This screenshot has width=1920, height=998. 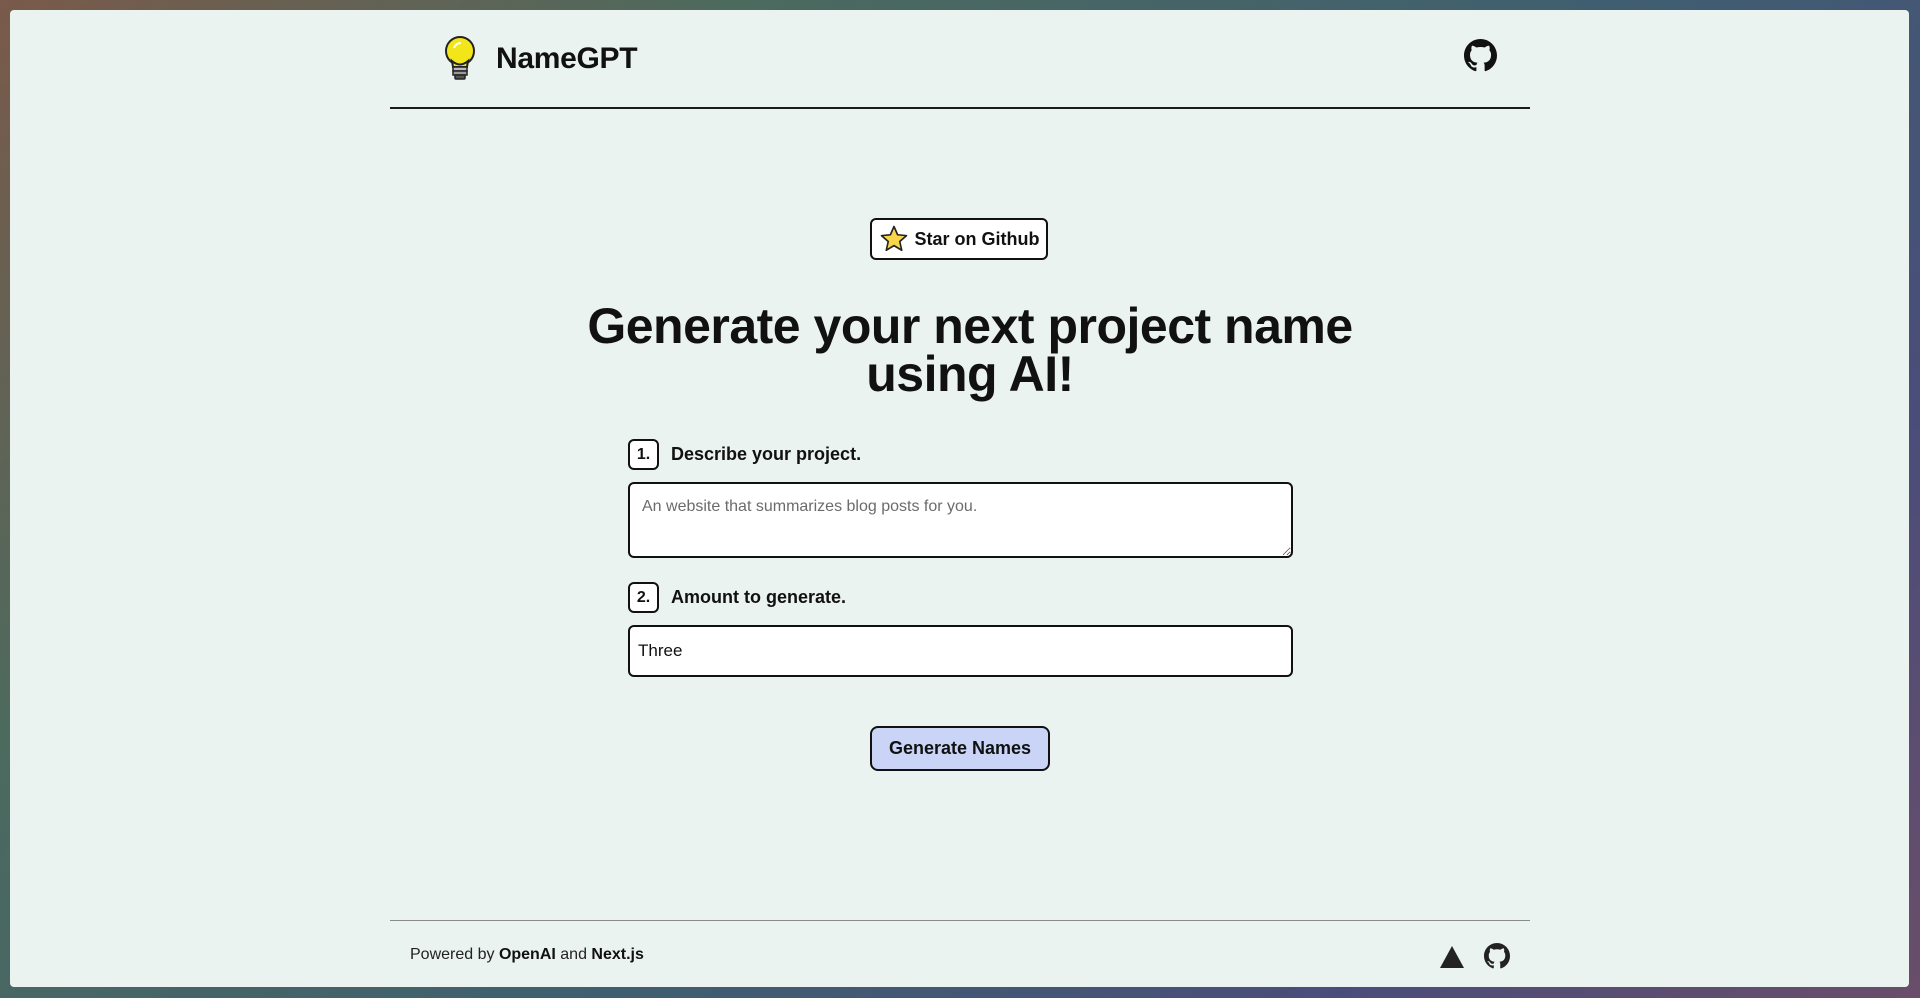 What do you see at coordinates (960, 953) in the screenshot?
I see `site-footer: Powered by OpenAI and Next.js` at bounding box center [960, 953].